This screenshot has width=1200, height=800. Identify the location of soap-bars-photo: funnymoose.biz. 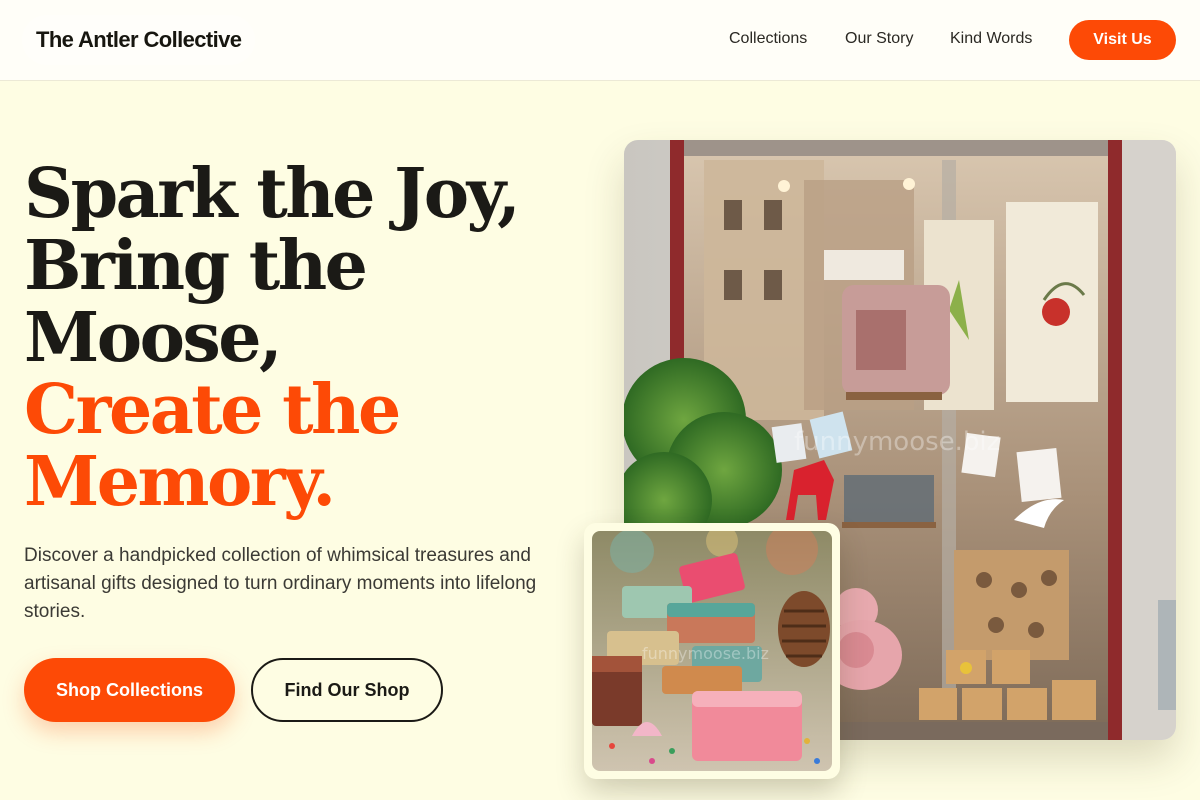
(712, 651).